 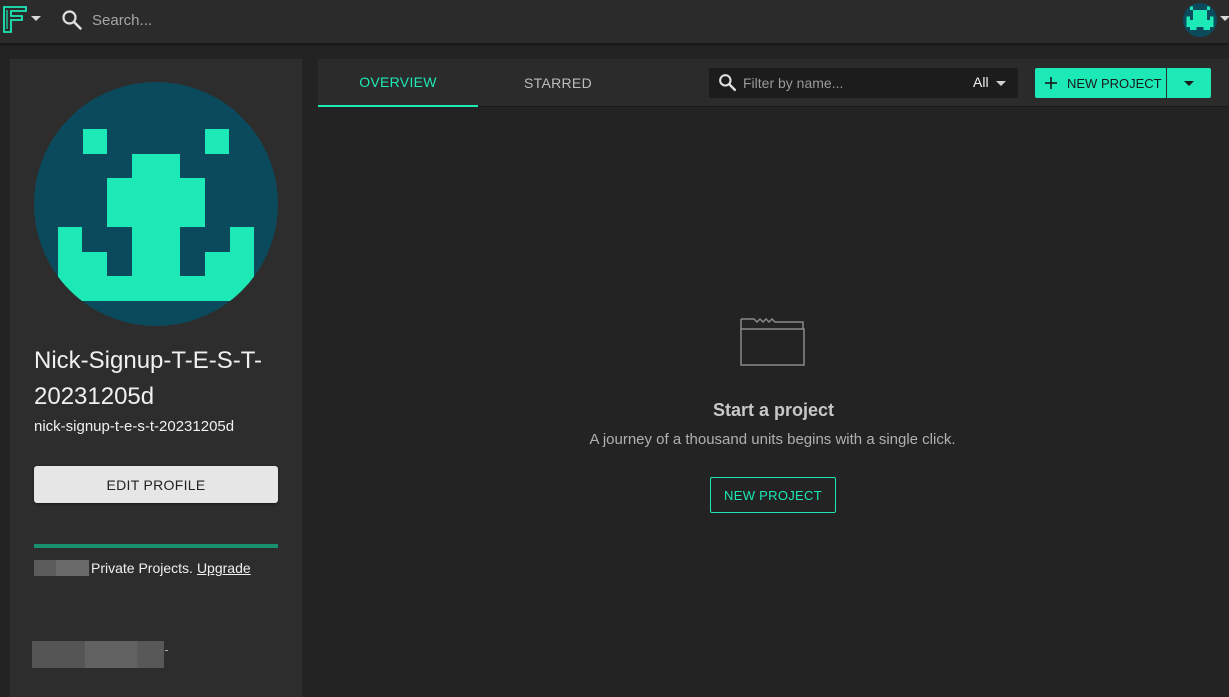 I want to click on profile-avatar, so click(x=156, y=204).